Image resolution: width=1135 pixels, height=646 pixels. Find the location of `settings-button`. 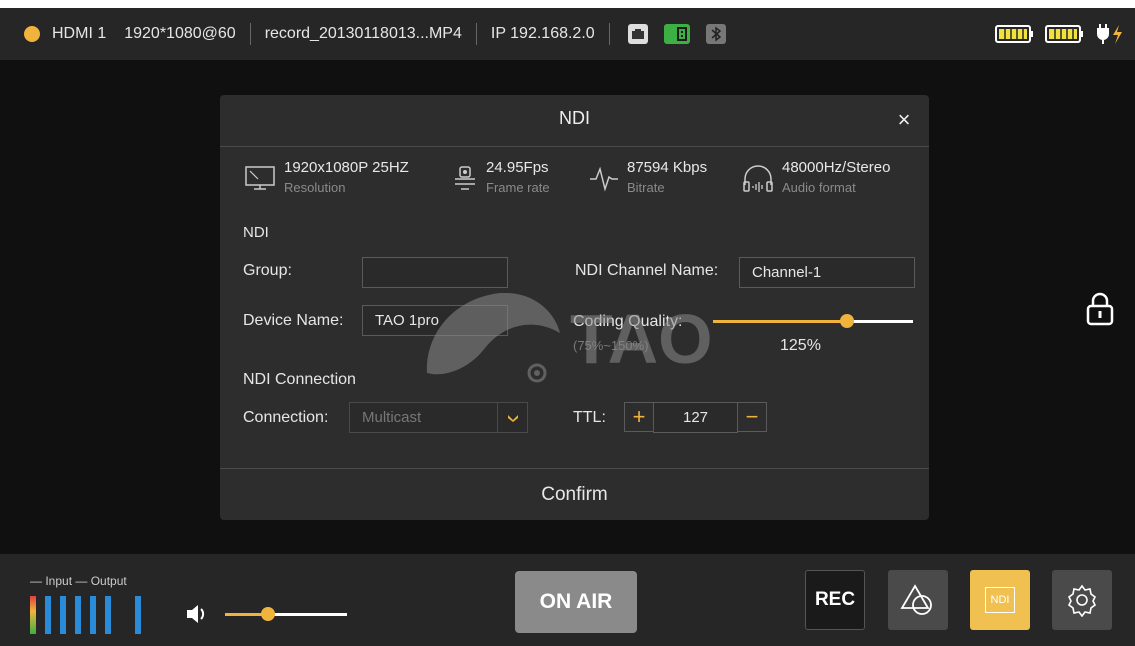

settings-button is located at coordinates (1082, 600).